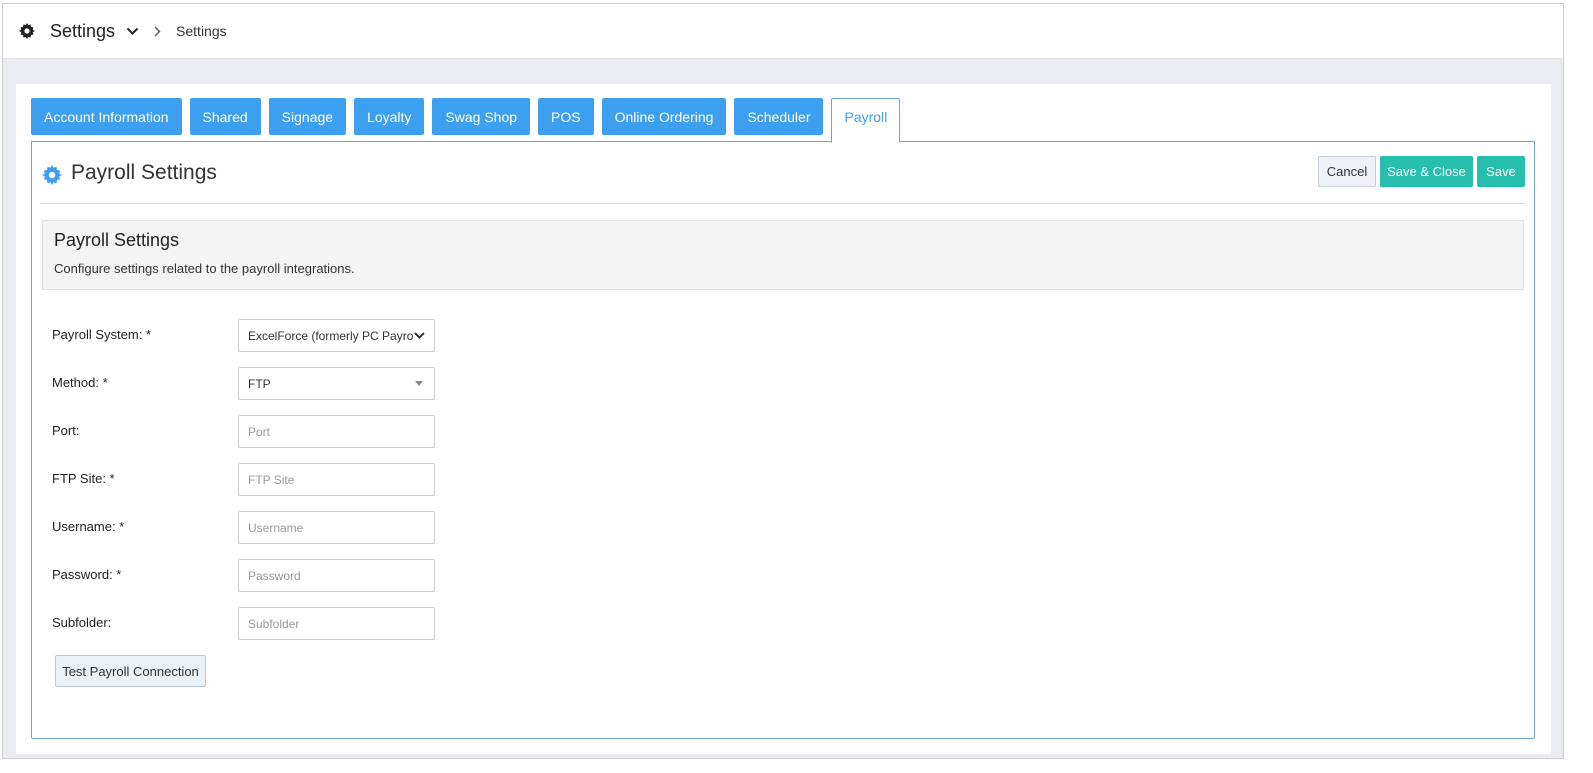  I want to click on subfolder-input, so click(336, 623).